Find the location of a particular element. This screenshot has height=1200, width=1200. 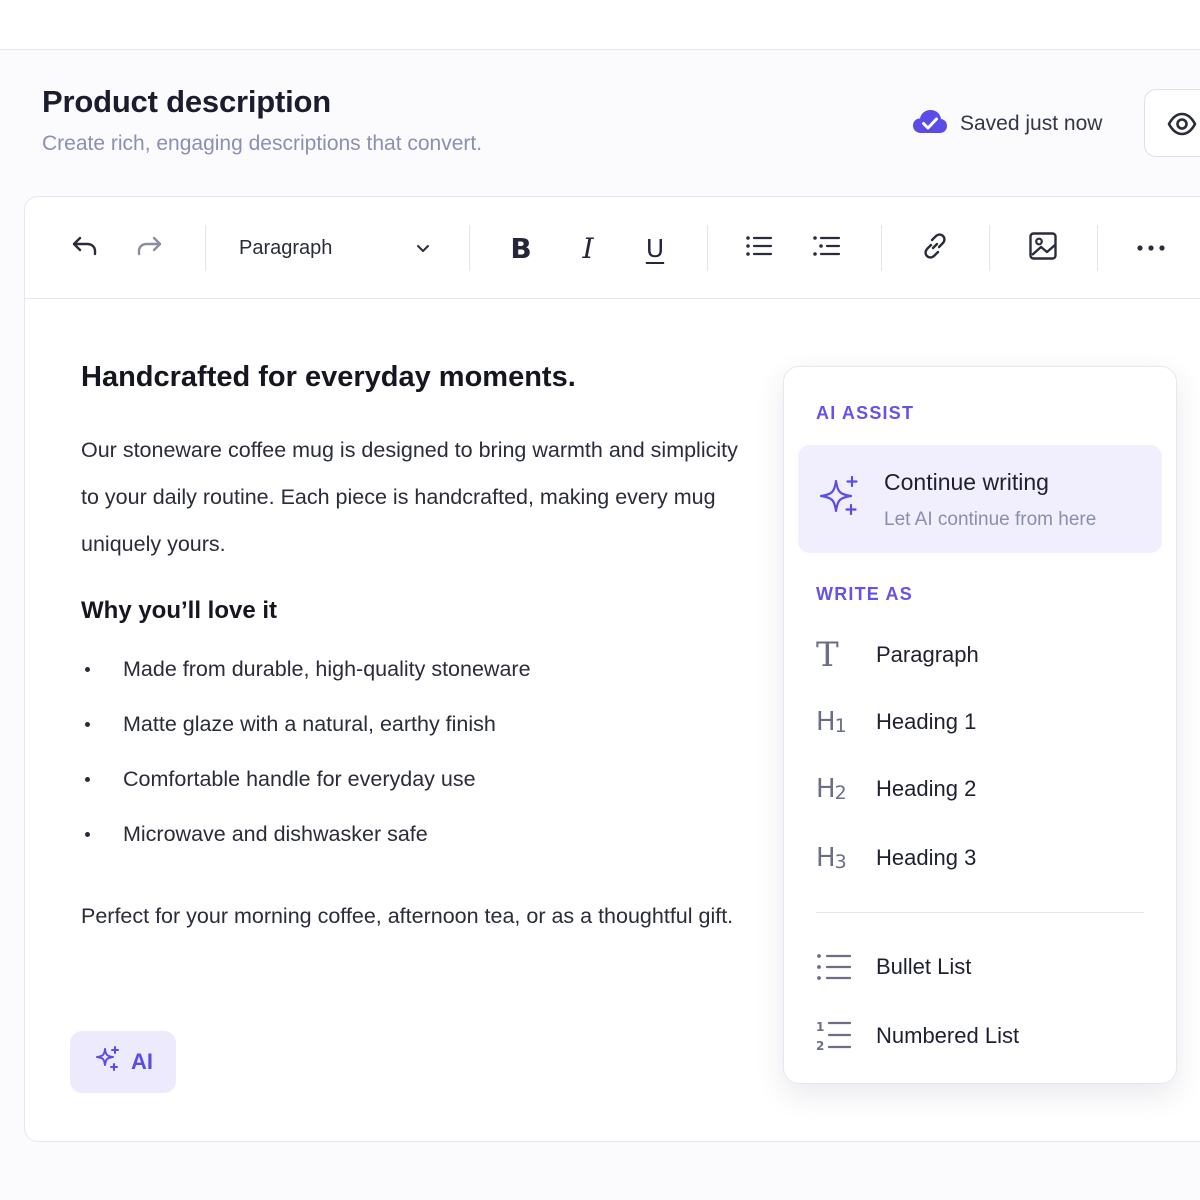

list-item: Microwave and dishwasker safe is located at coordinates (421, 845).